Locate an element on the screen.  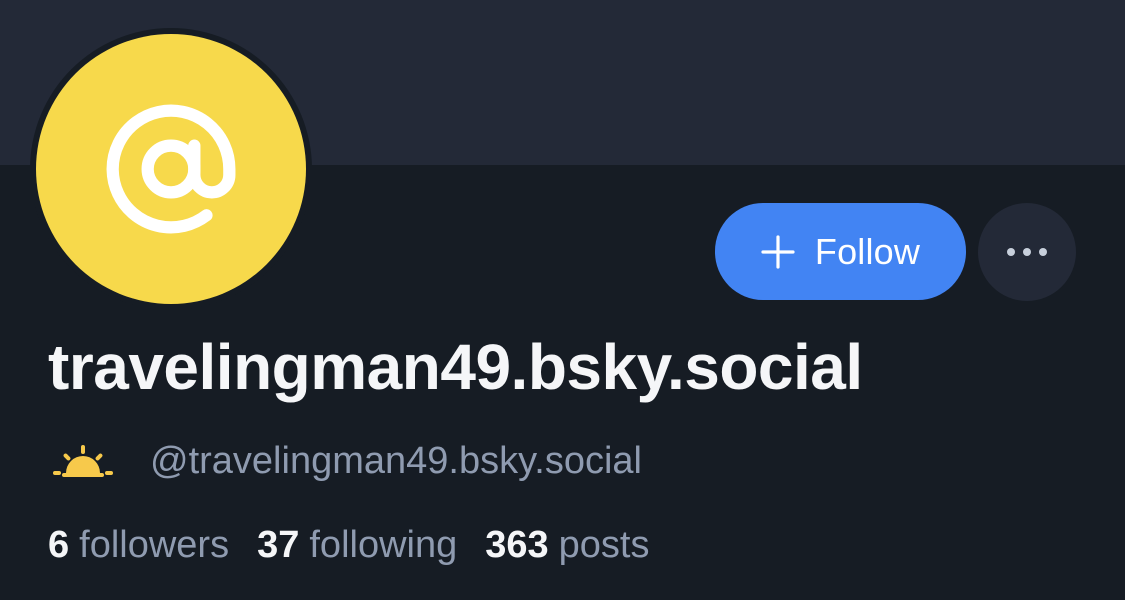
profile-handle-row: @travelingman49.bsky.social is located at coordinates (347, 461).